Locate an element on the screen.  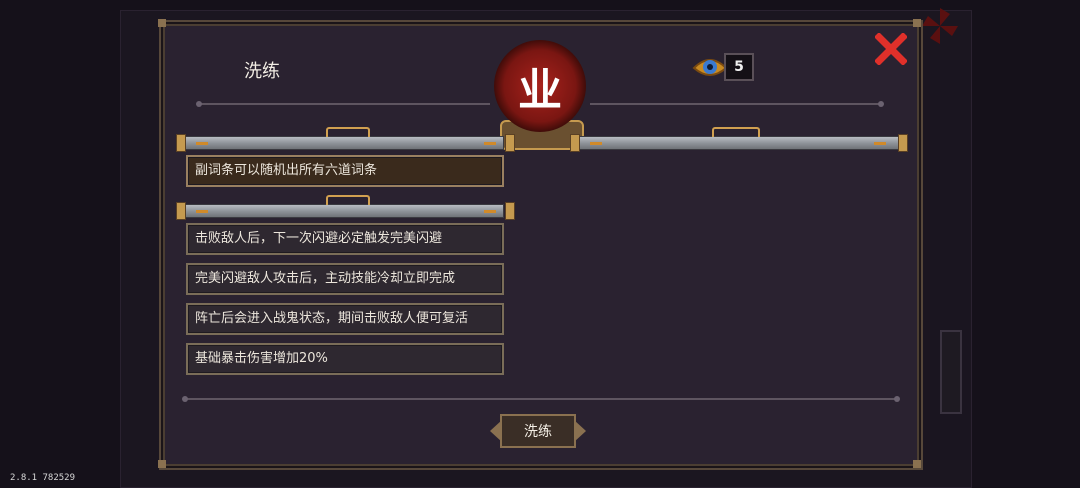
arrow-right-icon is located at coordinates (580, 431).